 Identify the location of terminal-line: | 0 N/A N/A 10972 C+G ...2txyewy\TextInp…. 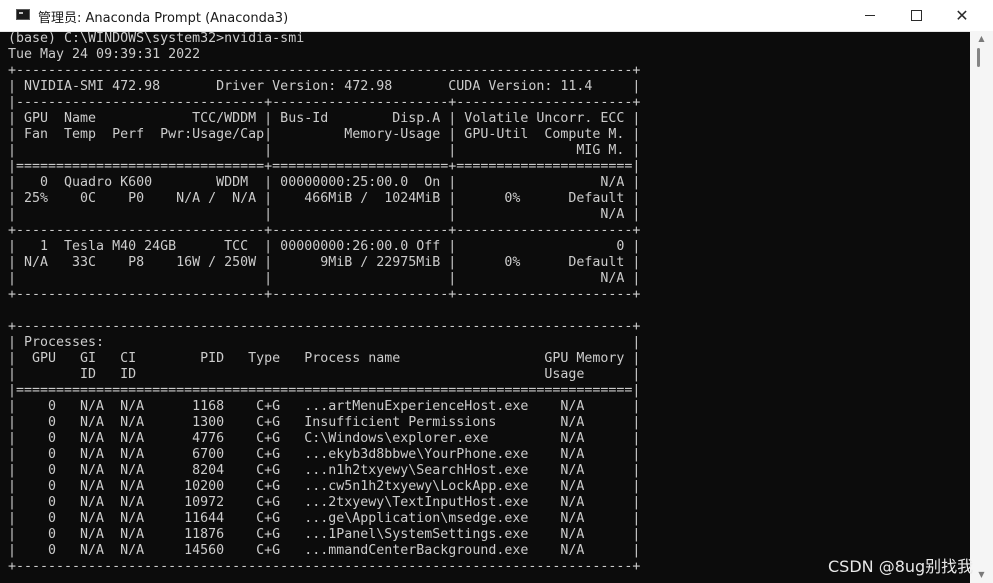
(324, 502).